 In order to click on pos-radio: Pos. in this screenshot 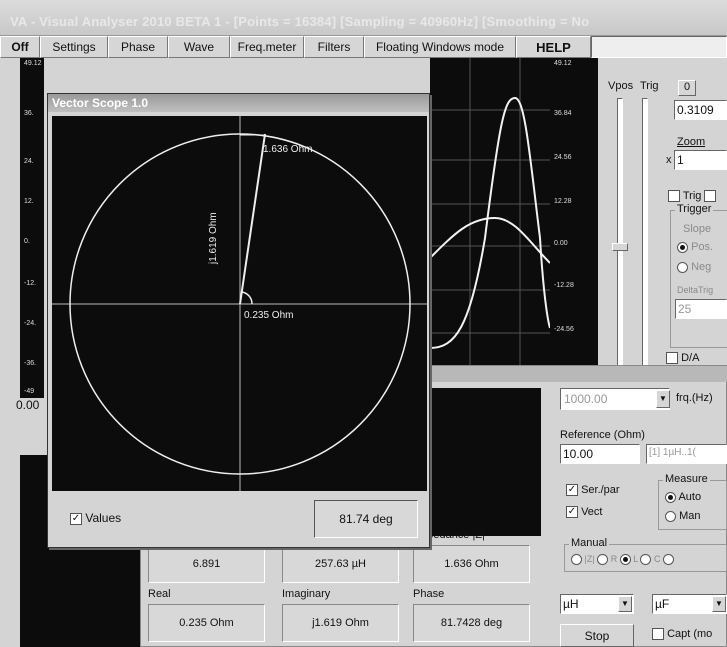, I will do `click(695, 247)`.